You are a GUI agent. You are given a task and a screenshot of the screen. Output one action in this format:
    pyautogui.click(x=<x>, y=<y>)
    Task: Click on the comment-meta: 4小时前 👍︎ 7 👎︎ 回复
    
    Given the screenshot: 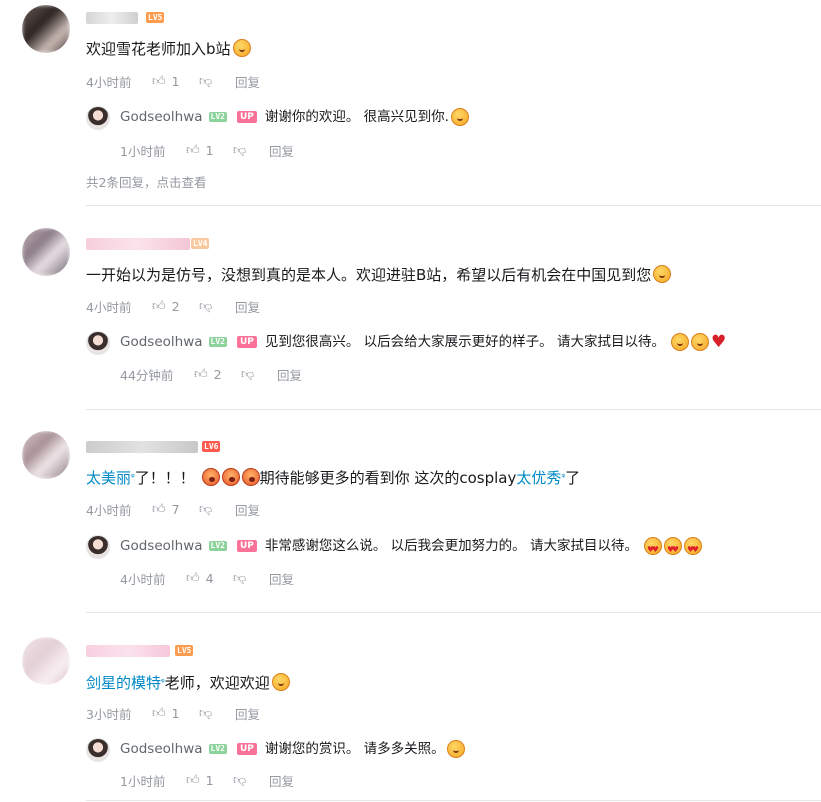 What is the action you would take?
    pyautogui.click(x=173, y=509)
    